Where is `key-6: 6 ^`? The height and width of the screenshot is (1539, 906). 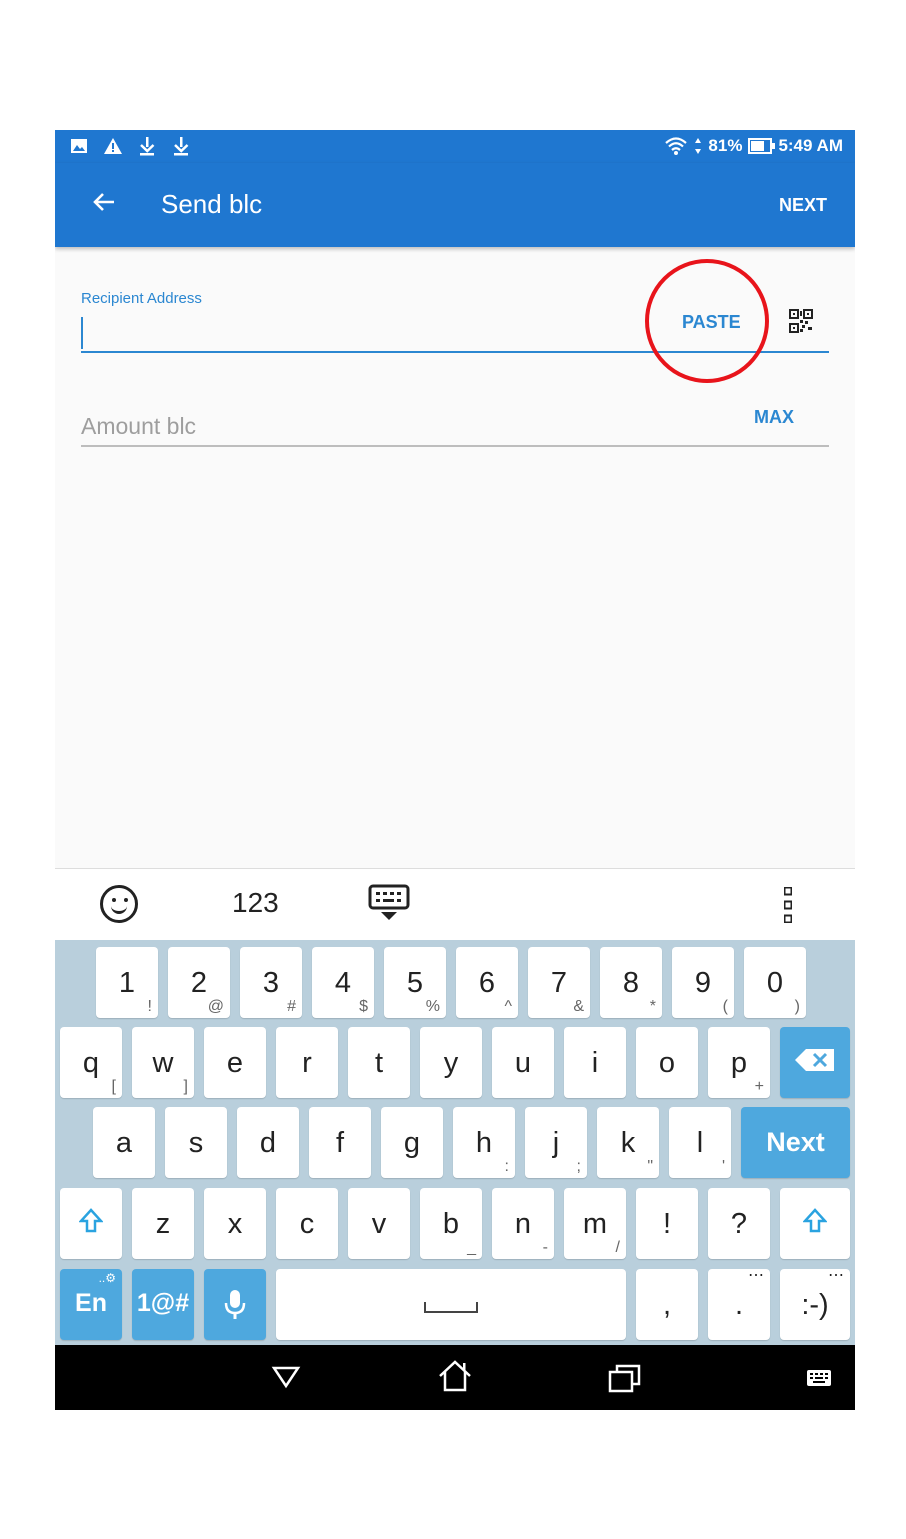 key-6: 6 ^ is located at coordinates (487, 982).